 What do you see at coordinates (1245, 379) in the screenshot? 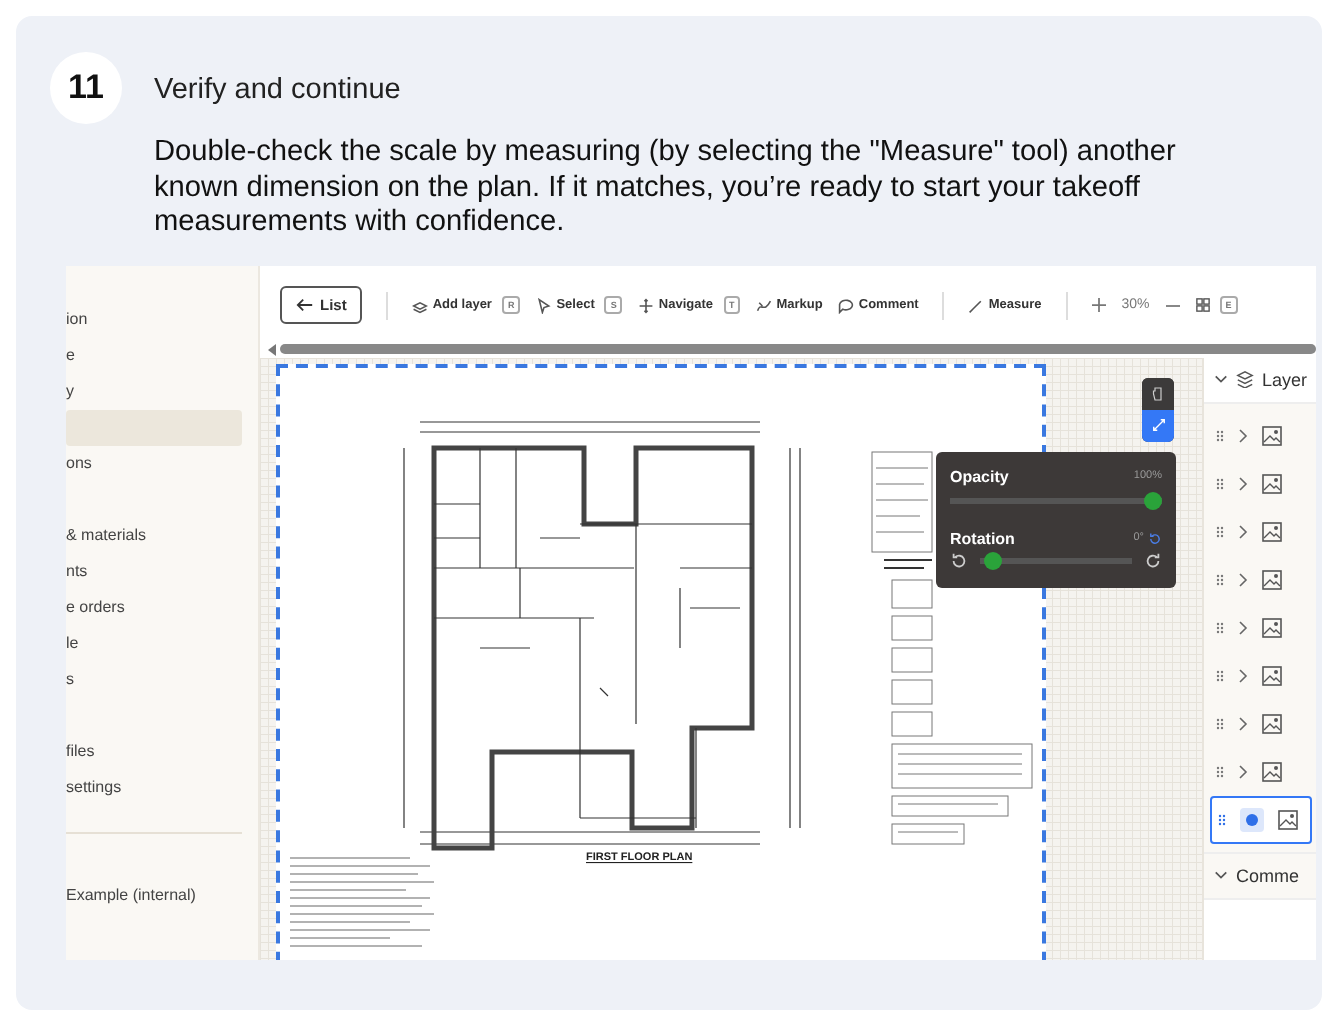
I see `layers-icon` at bounding box center [1245, 379].